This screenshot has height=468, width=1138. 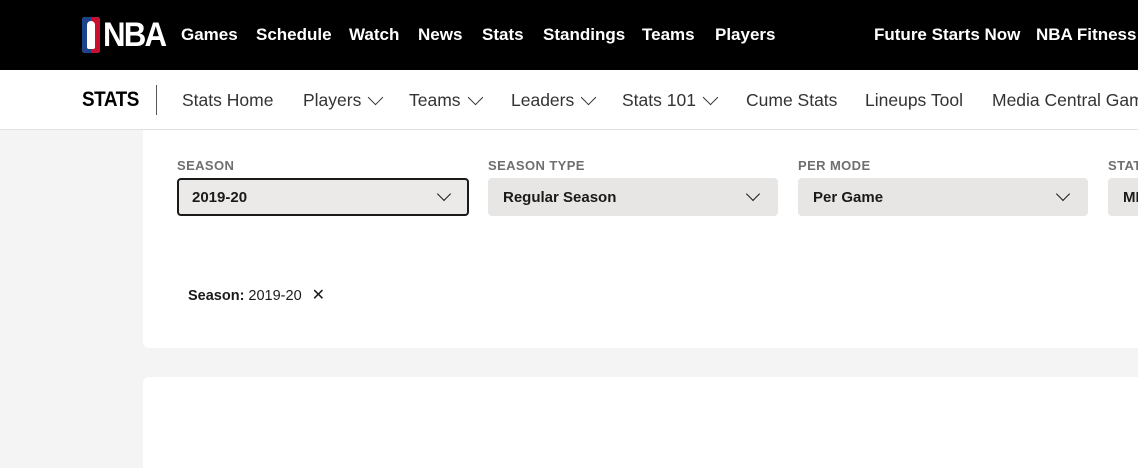 What do you see at coordinates (1086, 35) in the screenshot?
I see `nav-link-nba-fitness: NBA Fitness` at bounding box center [1086, 35].